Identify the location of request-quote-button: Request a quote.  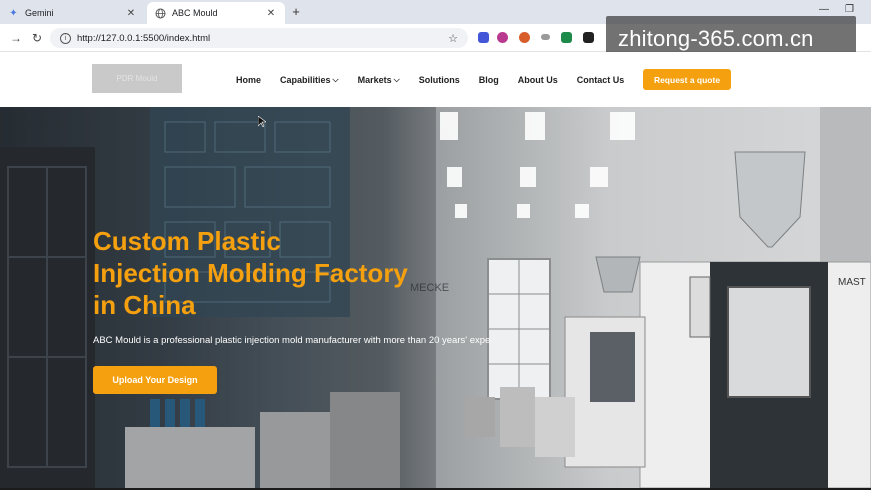
(687, 79).